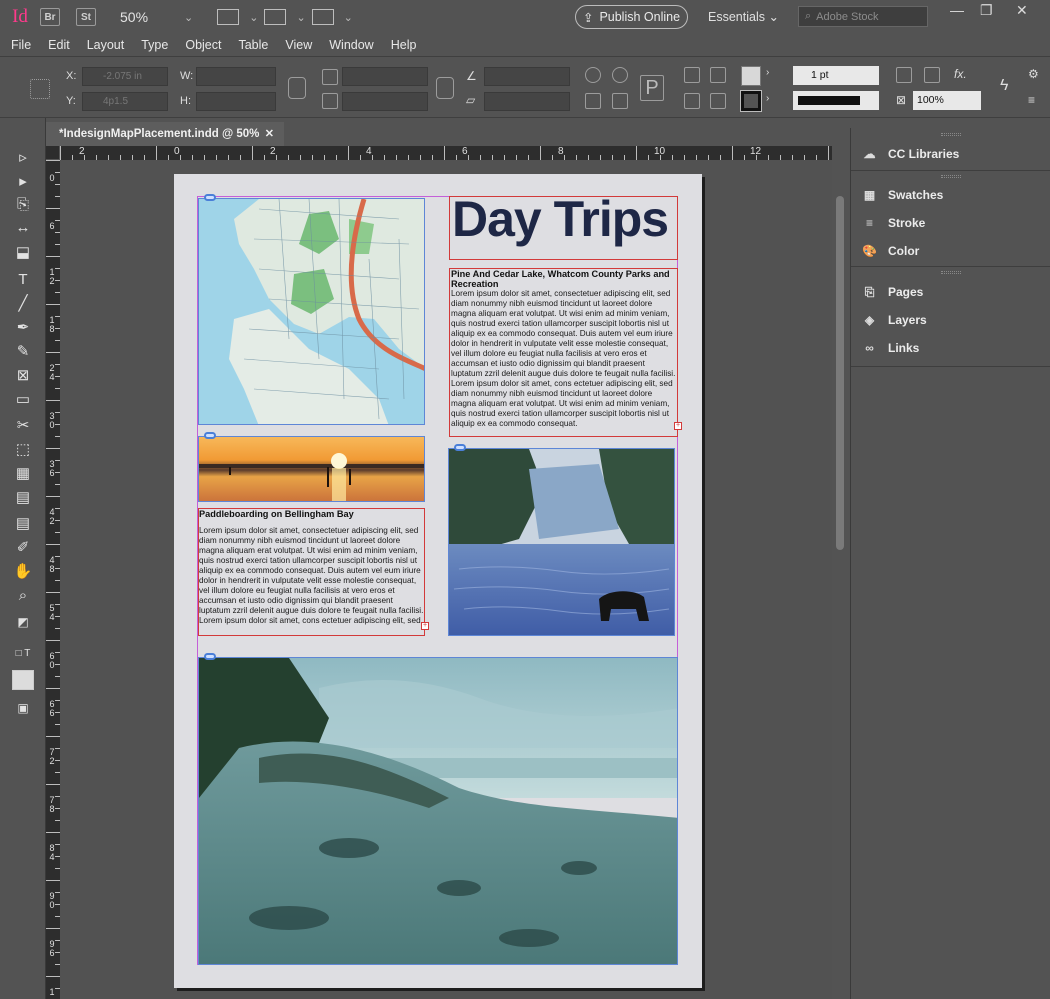 The height and width of the screenshot is (999, 1050). What do you see at coordinates (620, 75) in the screenshot?
I see `rotate-ccw-icon` at bounding box center [620, 75].